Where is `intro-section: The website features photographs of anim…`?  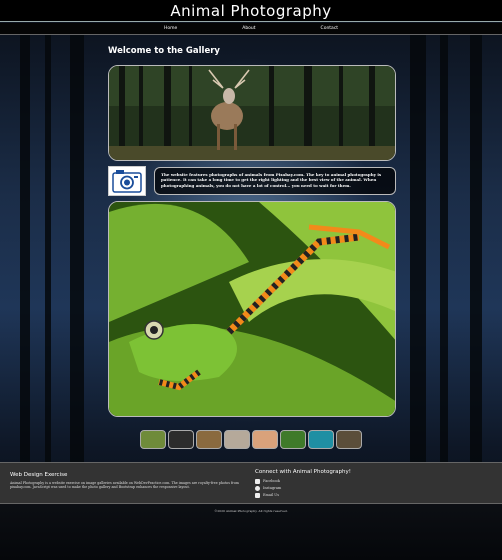 intro-section: The website features photographs of anim… is located at coordinates (252, 181).